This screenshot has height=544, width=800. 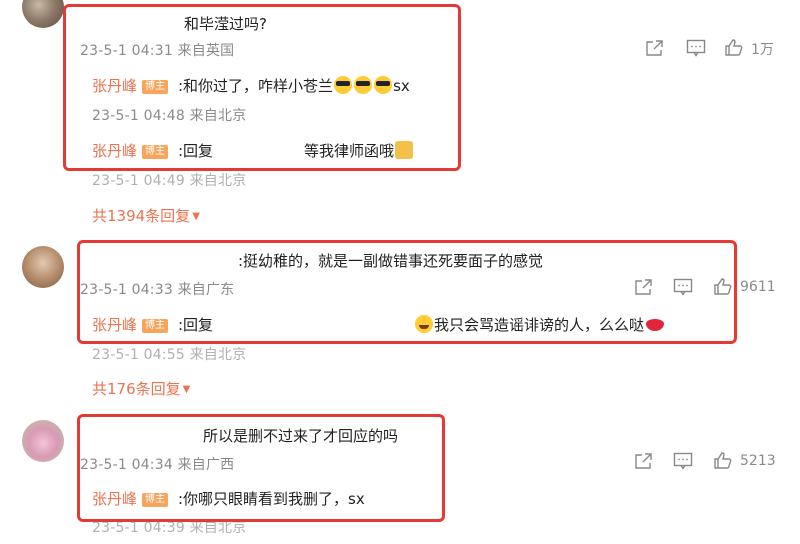 What do you see at coordinates (146, 215) in the screenshot?
I see `more-replies-link: 共1394条回复 ▼` at bounding box center [146, 215].